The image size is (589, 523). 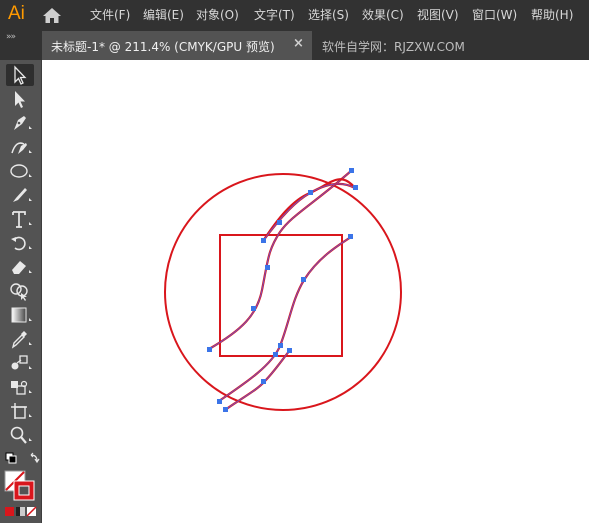 What do you see at coordinates (552, 14) in the screenshot?
I see `menu-help: 帮助(H)` at bounding box center [552, 14].